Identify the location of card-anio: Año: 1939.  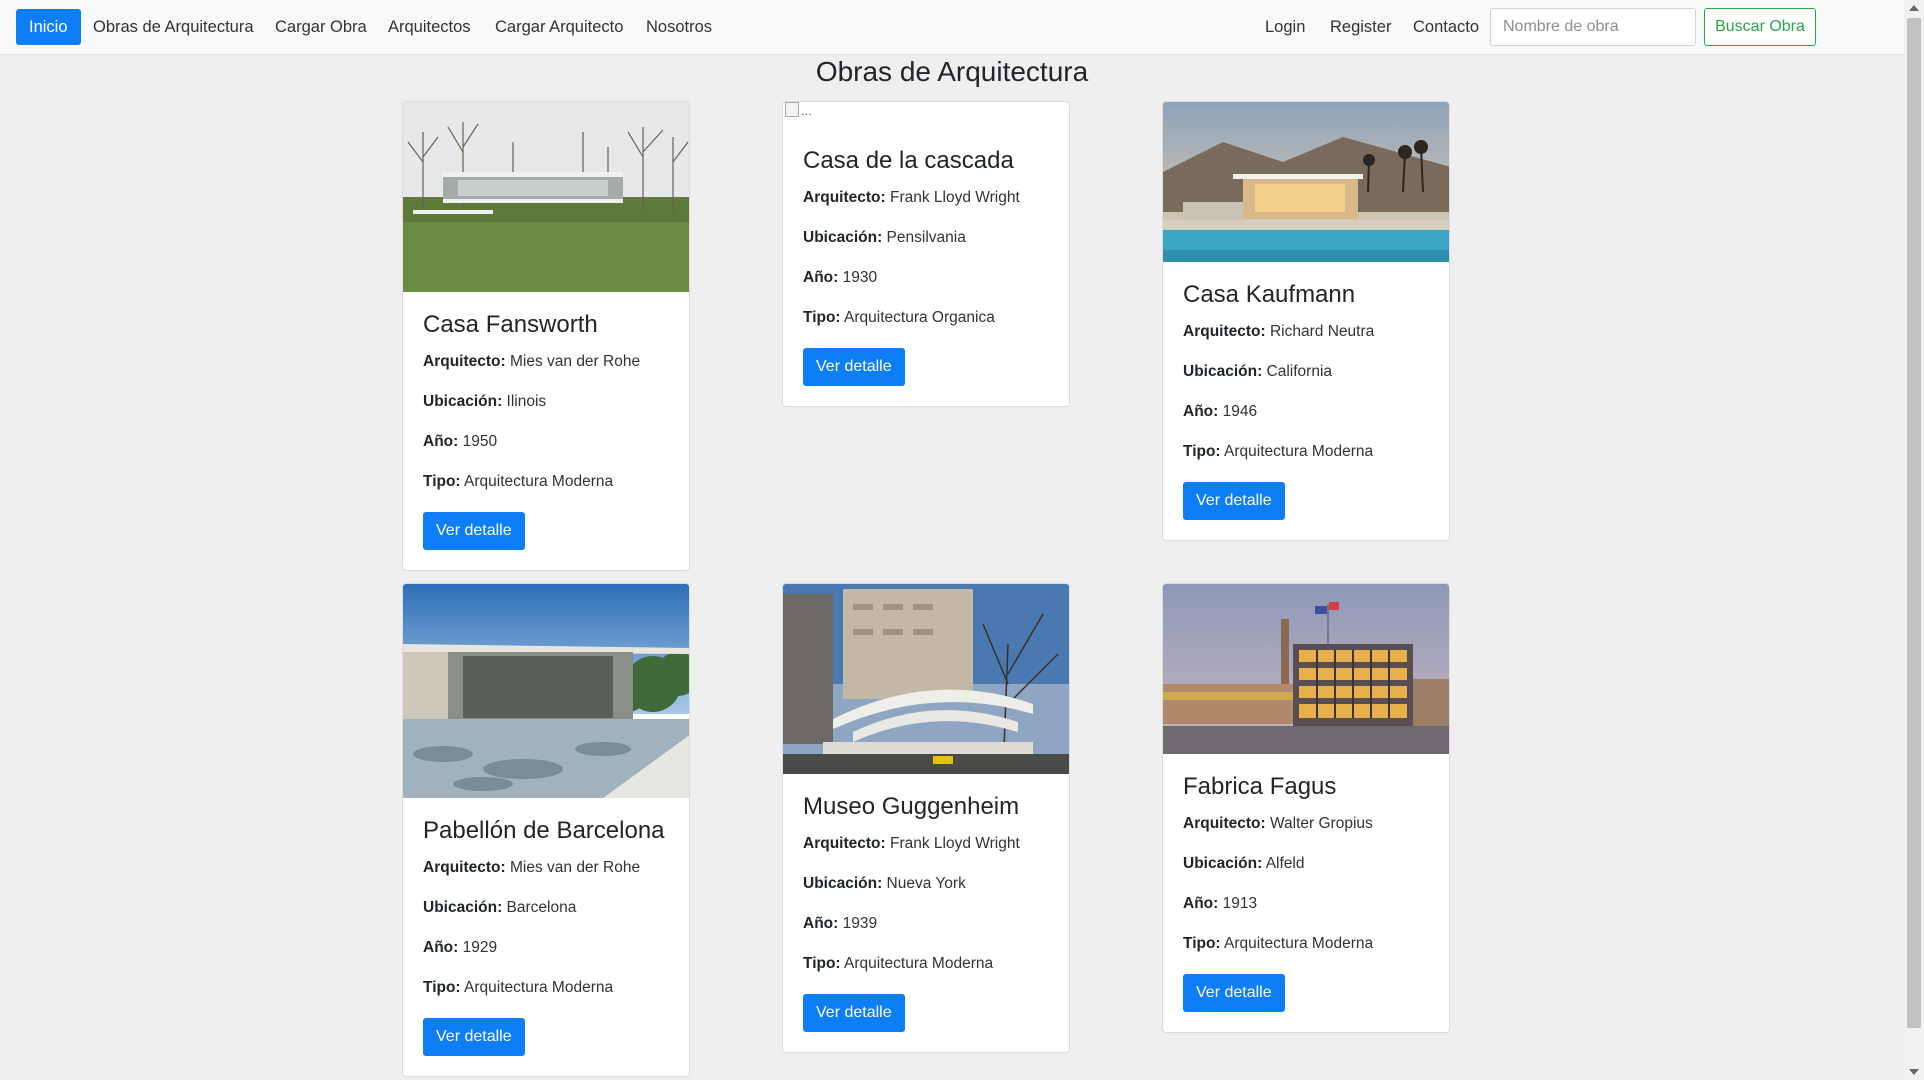
(840, 923).